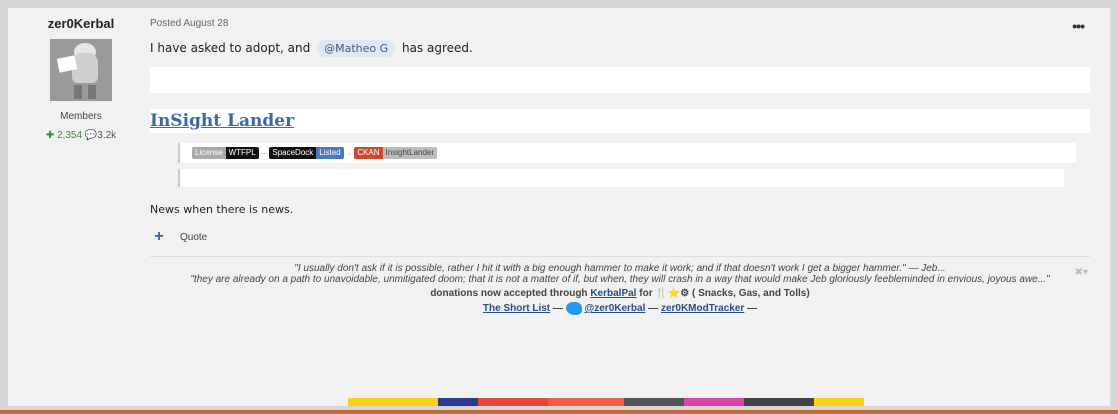 This screenshot has height=414, width=1118. Describe the element at coordinates (620, 23) in the screenshot. I see `posted-date: Posted August 28` at that location.